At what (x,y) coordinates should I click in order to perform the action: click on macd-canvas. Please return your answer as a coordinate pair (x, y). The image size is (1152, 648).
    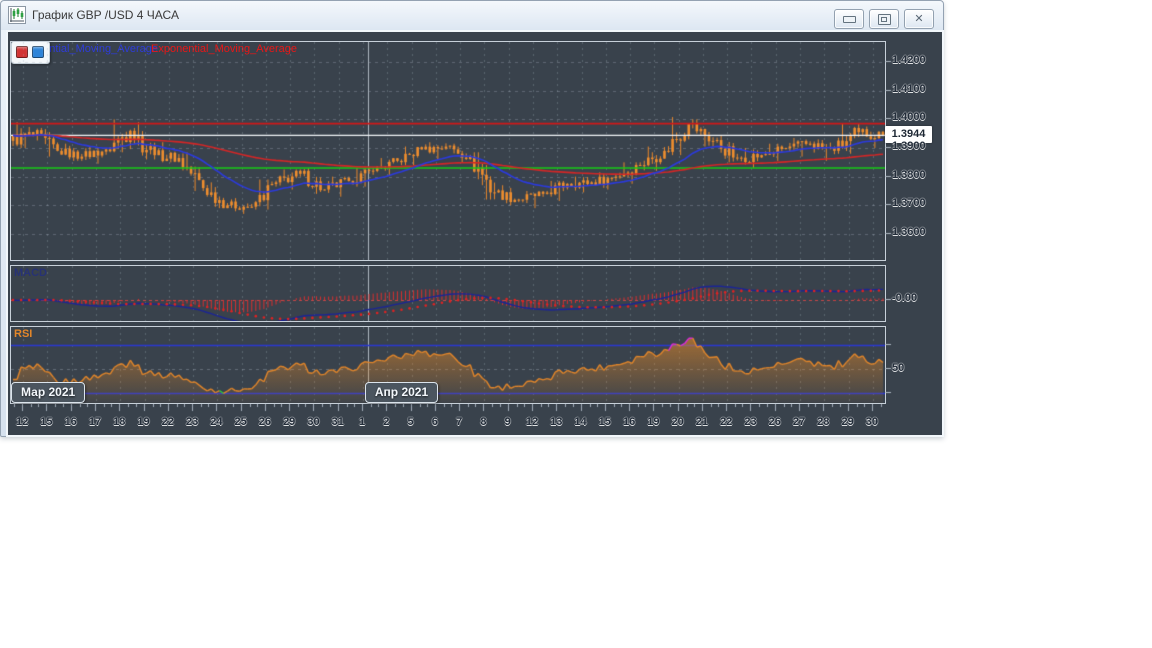
    Looking at the image, I should click on (448, 293).